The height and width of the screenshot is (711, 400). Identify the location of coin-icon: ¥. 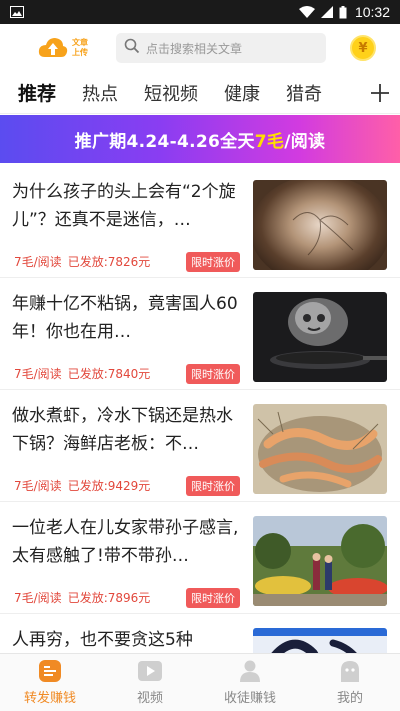
(363, 48).